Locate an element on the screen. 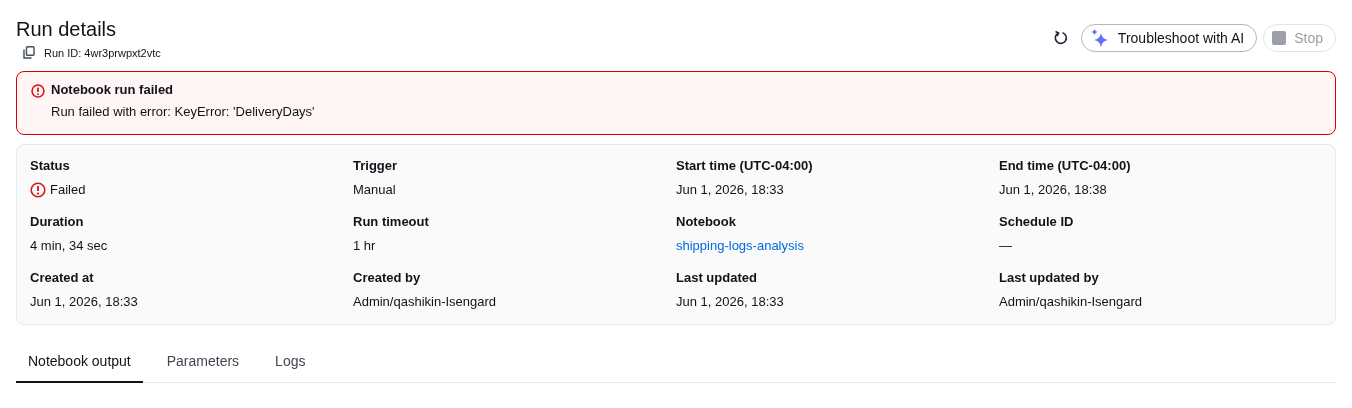 The width and height of the screenshot is (1352, 408). field-label: Start time (UTC-04:00) is located at coordinates (745, 166).